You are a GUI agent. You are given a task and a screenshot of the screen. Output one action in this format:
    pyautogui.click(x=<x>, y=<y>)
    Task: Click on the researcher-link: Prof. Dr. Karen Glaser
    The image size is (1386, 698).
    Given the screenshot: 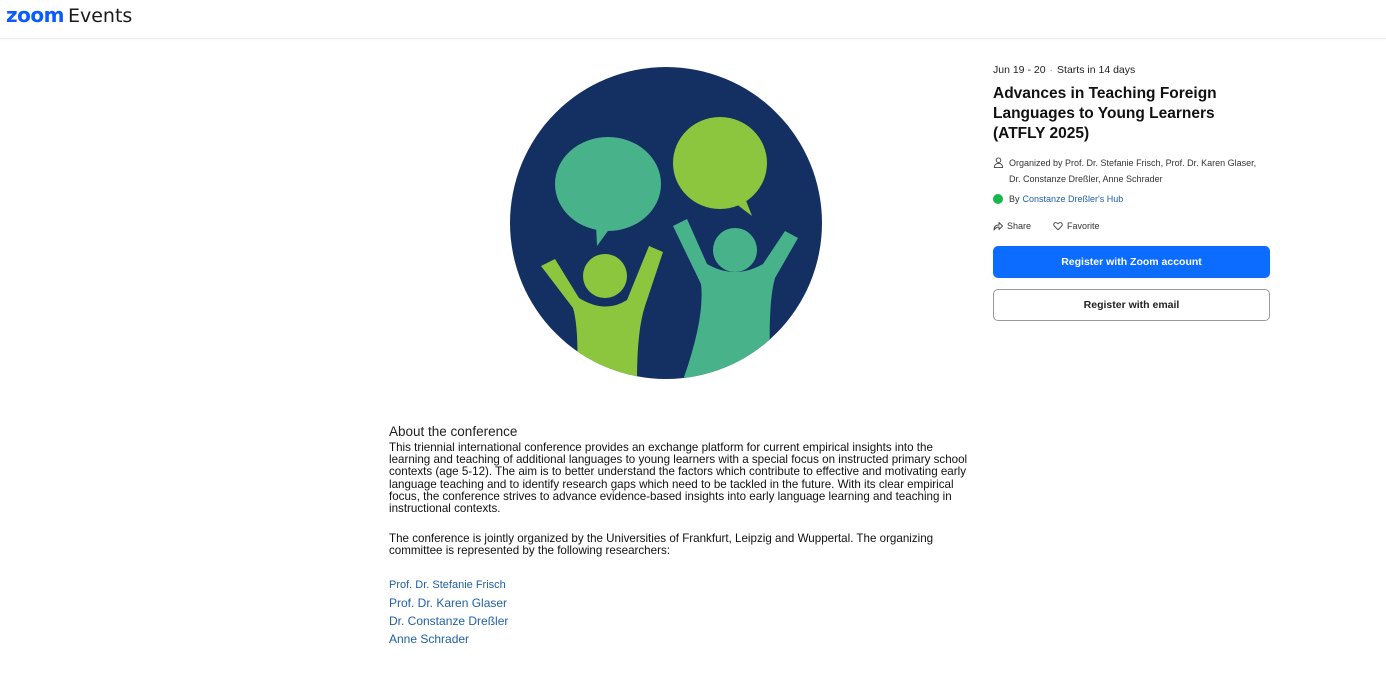 What is the action you would take?
    pyautogui.click(x=681, y=603)
    